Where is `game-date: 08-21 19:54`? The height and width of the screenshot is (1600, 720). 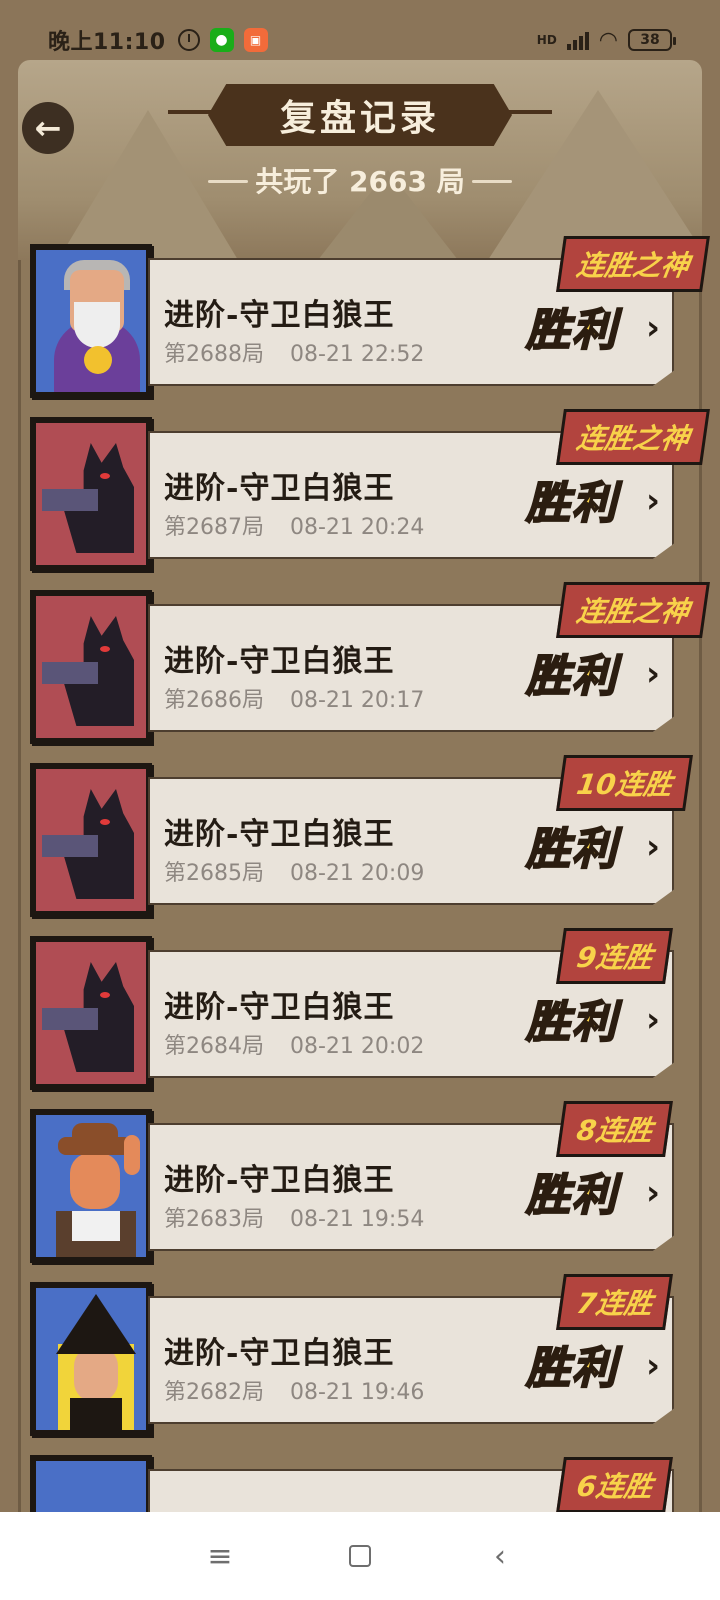 game-date: 08-21 19:54 is located at coordinates (357, 1219).